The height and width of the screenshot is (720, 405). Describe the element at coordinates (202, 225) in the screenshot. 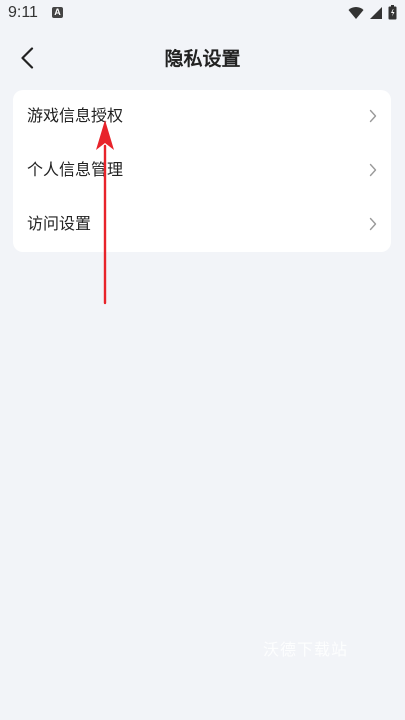

I see `settings-item-access-settings: 访问设置` at that location.